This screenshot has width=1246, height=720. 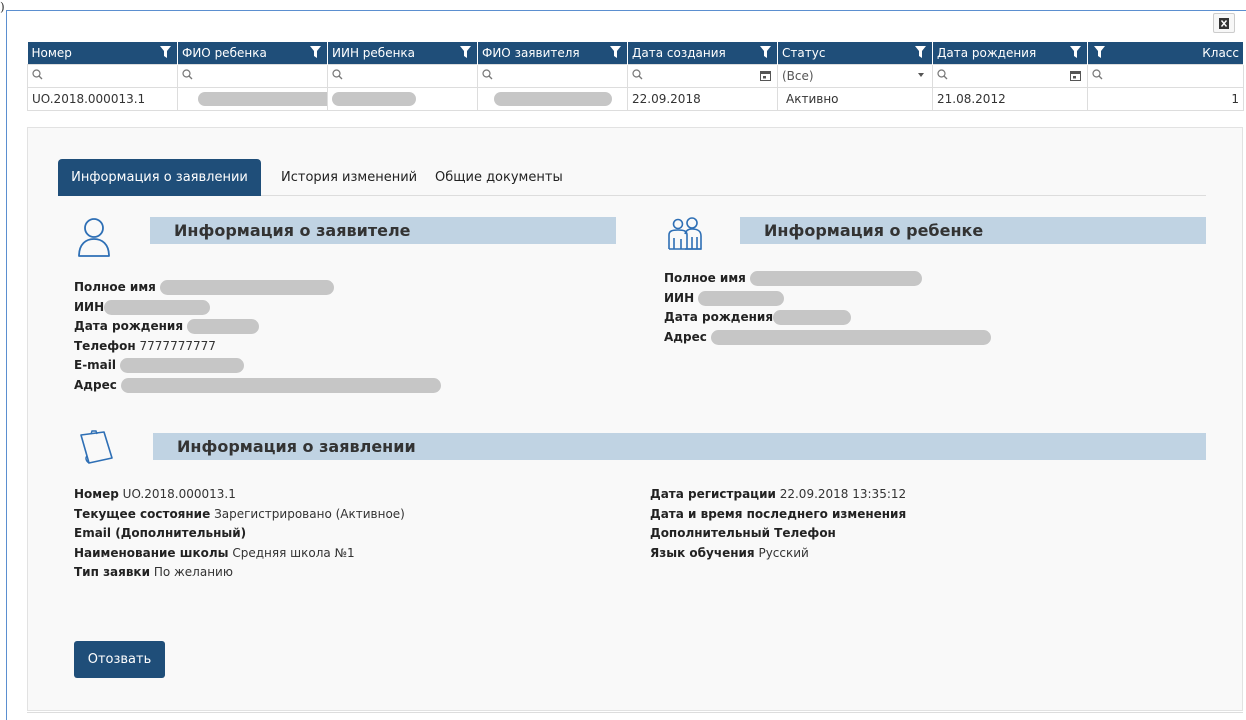 I want to click on column-header-child-iin: ИИН ребенка, so click(x=402, y=53).